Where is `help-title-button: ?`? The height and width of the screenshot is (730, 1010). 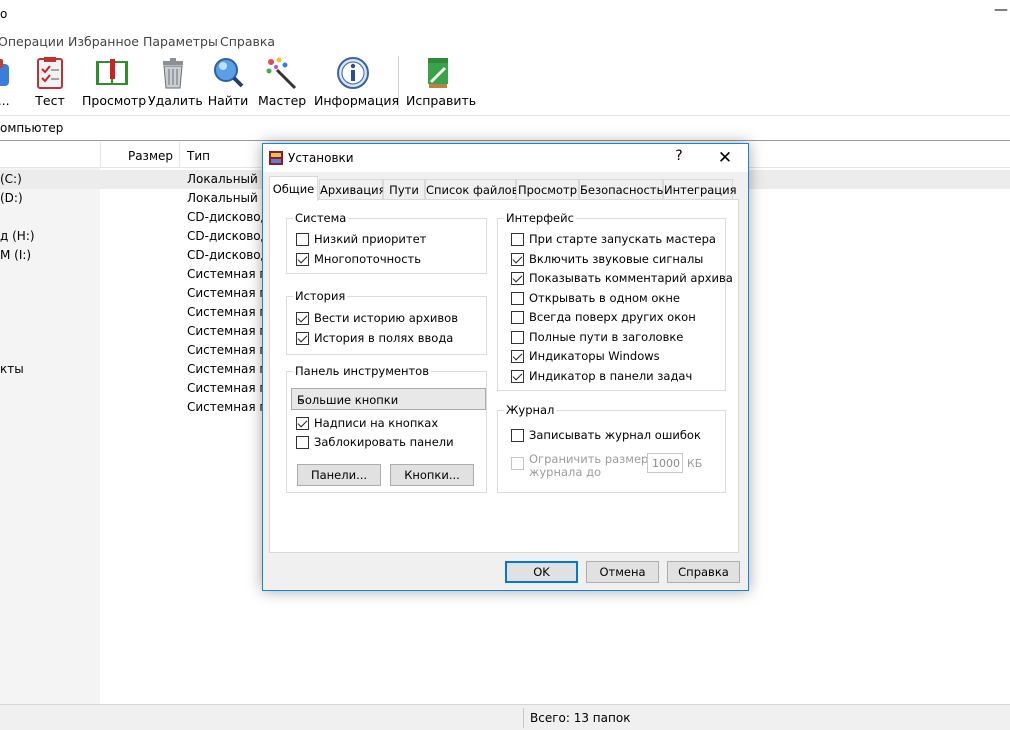 help-title-button: ? is located at coordinates (679, 158).